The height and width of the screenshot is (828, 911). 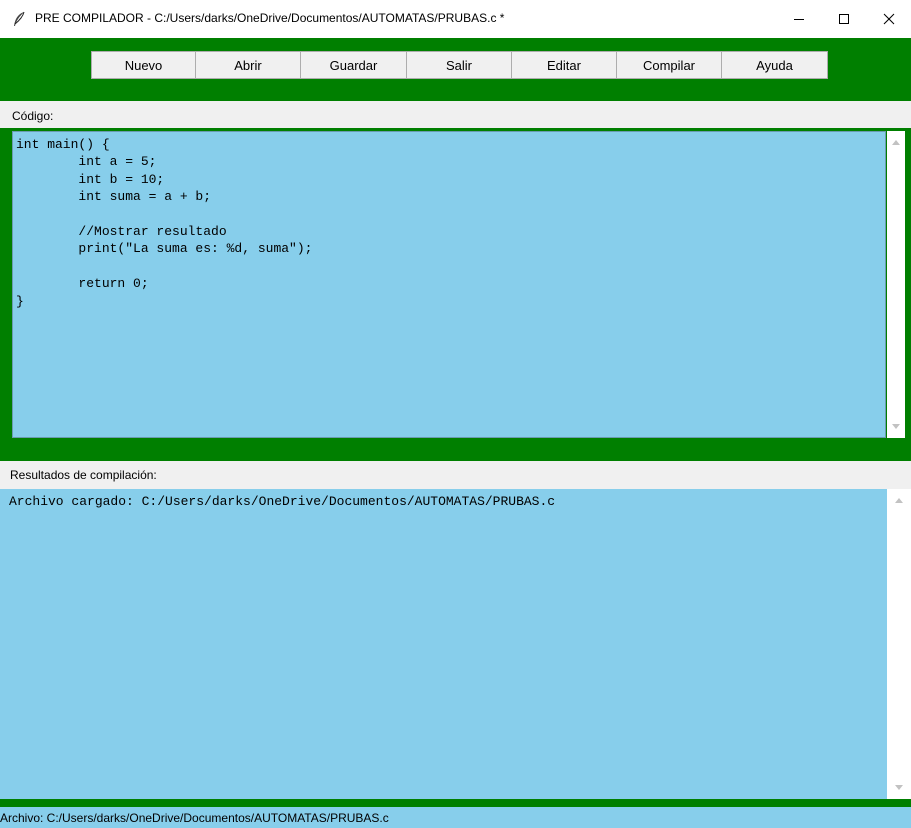 I want to click on results-scrollbar, so click(x=899, y=644).